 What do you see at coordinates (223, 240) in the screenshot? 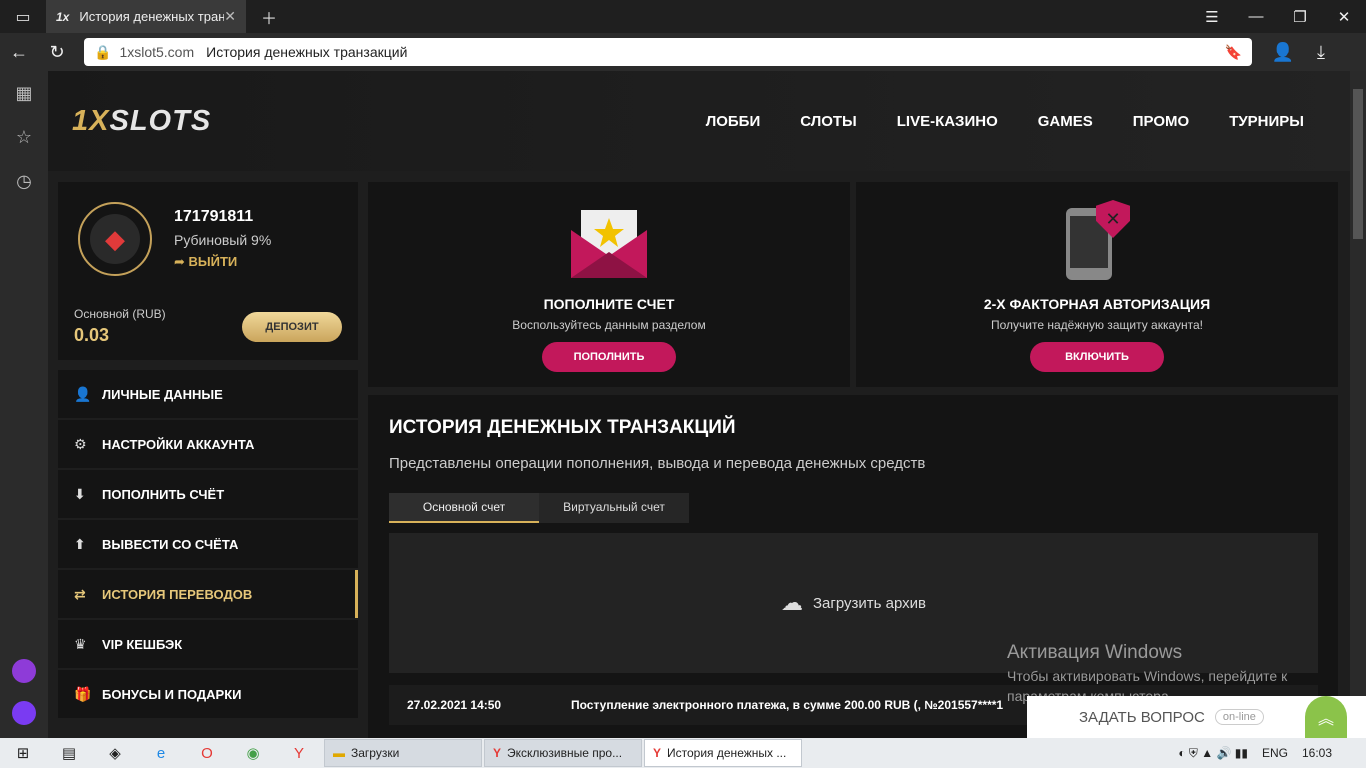
I see `vip-level: Рубиновый 9%` at bounding box center [223, 240].